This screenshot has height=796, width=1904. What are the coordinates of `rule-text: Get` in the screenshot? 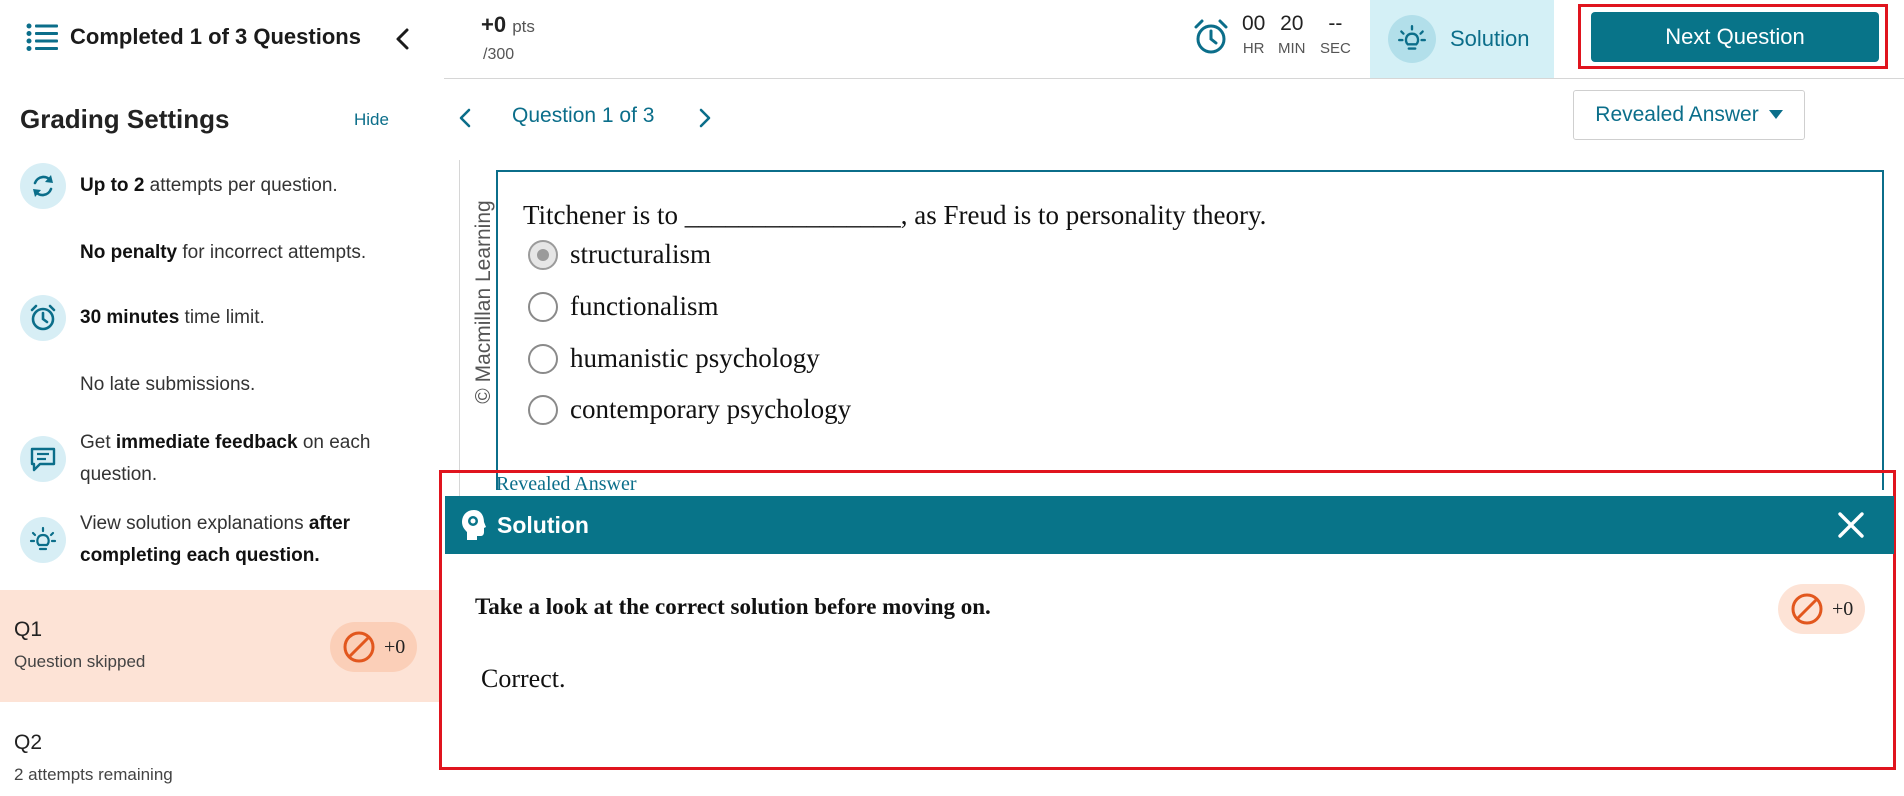 It's located at (98, 442).